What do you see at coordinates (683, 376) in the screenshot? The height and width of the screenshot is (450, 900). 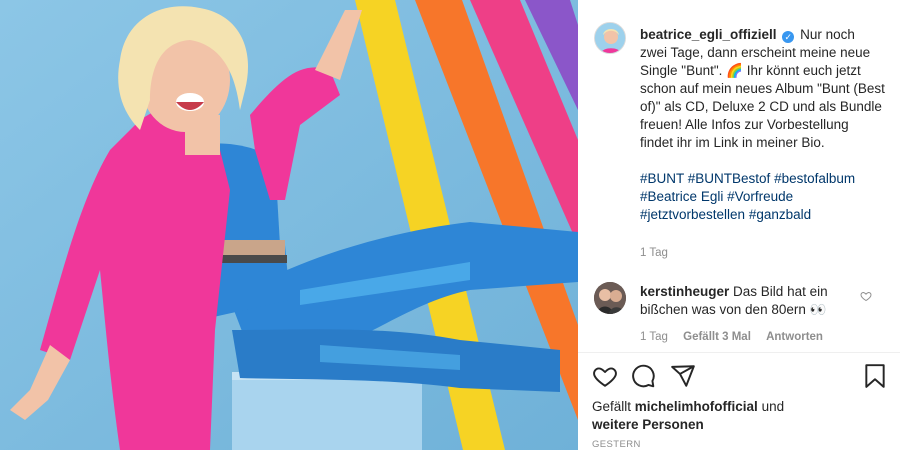 I see `share-icon` at bounding box center [683, 376].